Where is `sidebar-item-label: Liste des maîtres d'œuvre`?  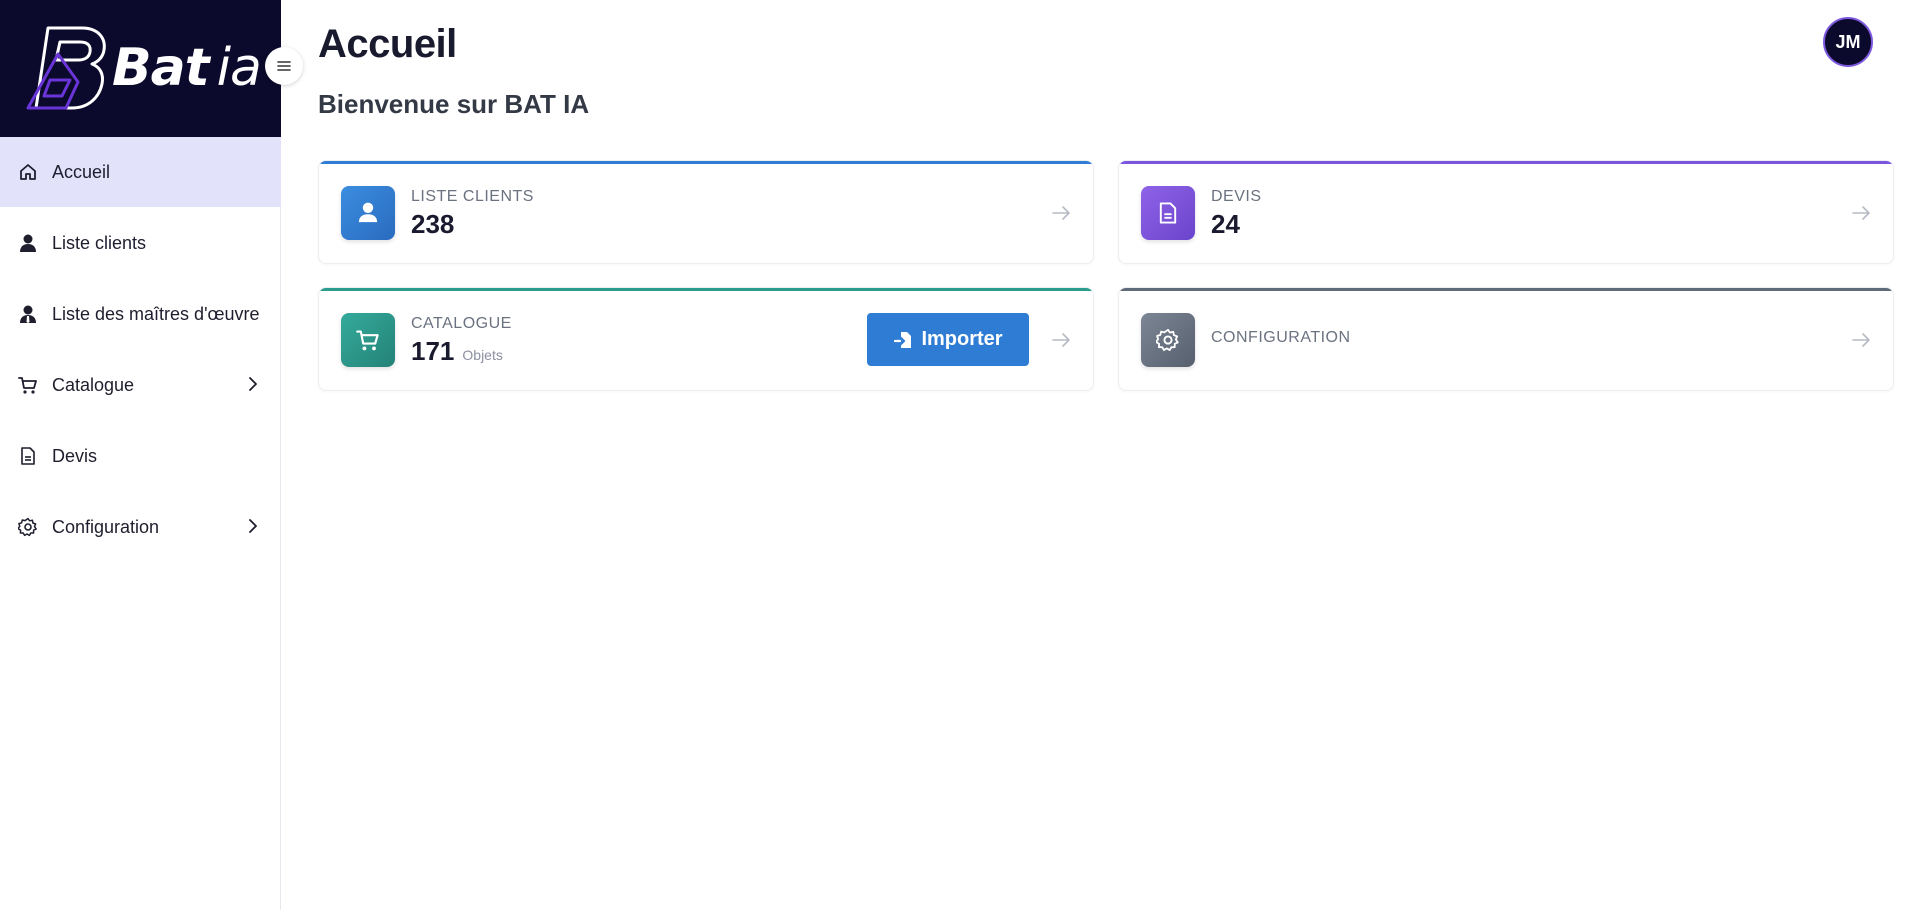 sidebar-item-label: Liste des maîtres d'œuvre is located at coordinates (156, 313).